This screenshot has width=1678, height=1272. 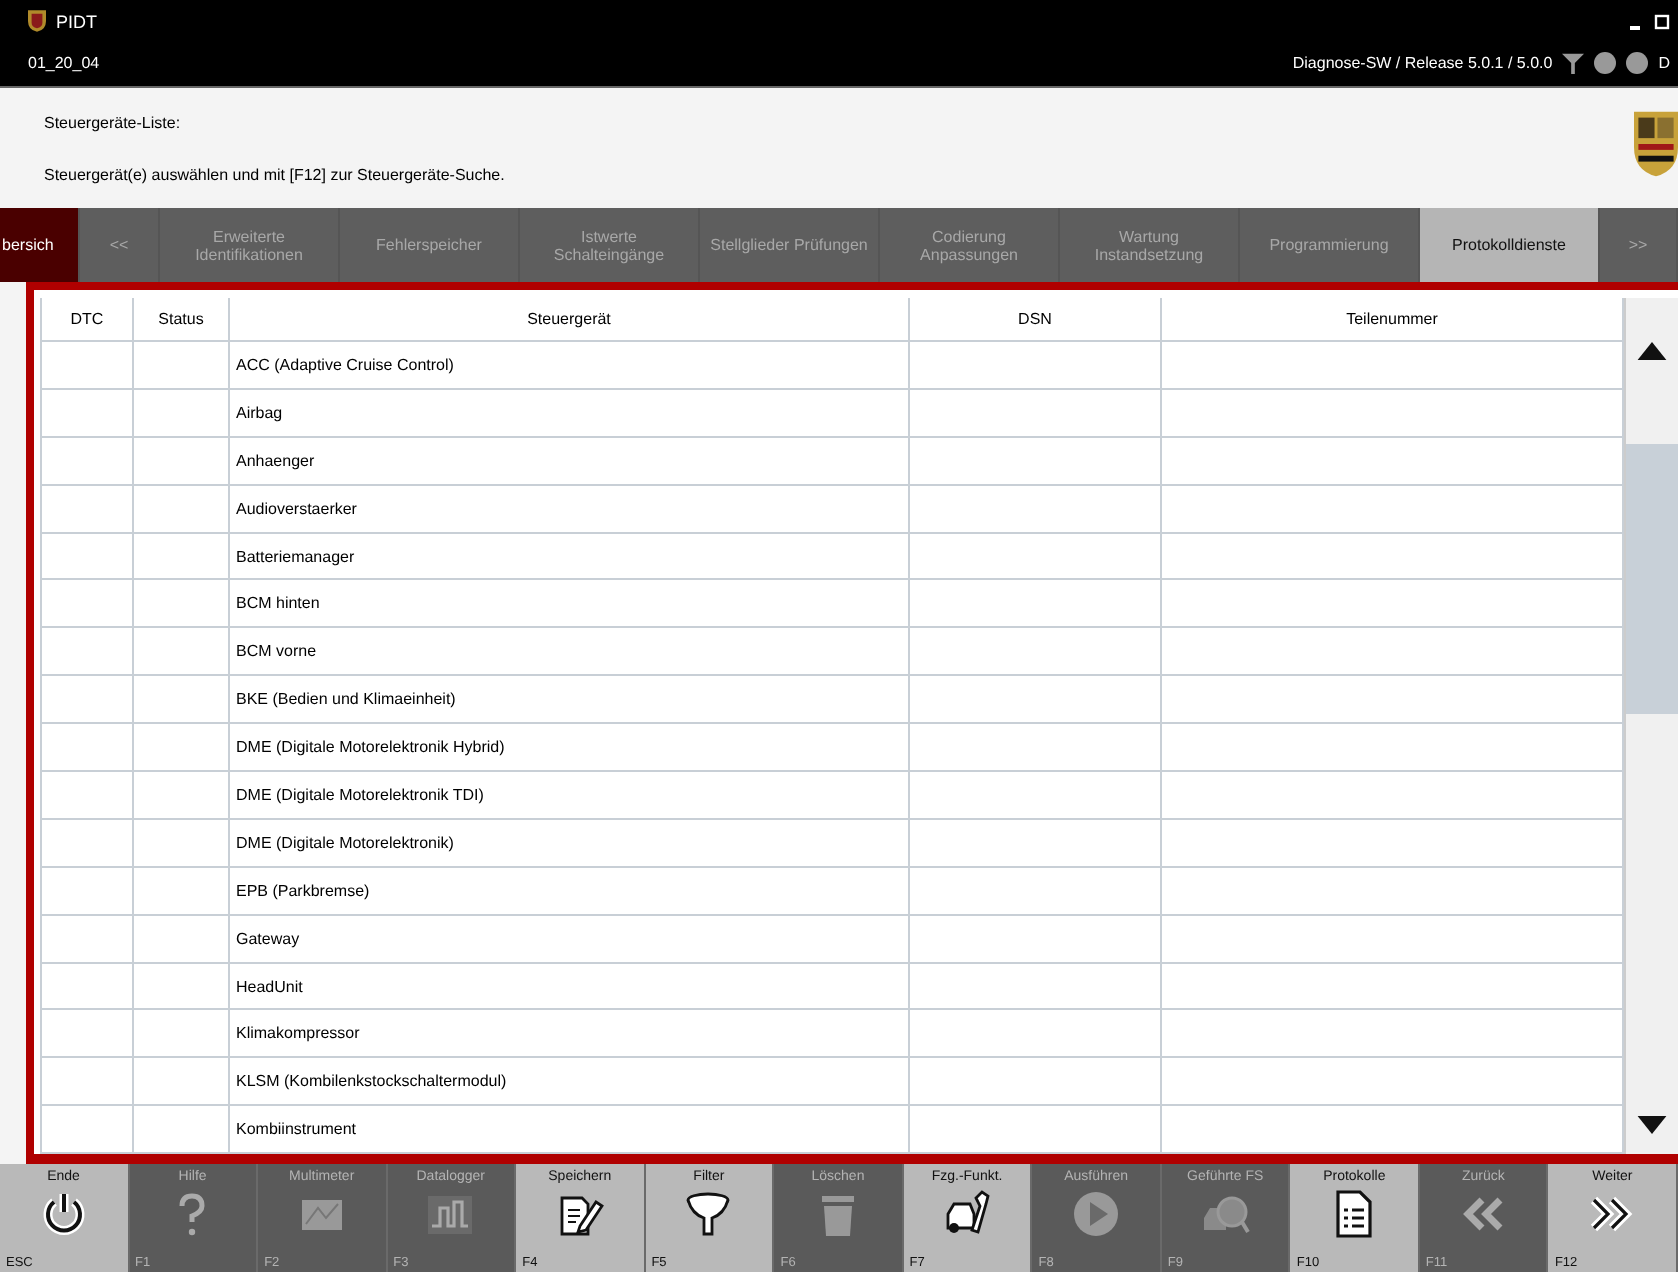 I want to click on play-icon, so click(x=1096, y=1214).